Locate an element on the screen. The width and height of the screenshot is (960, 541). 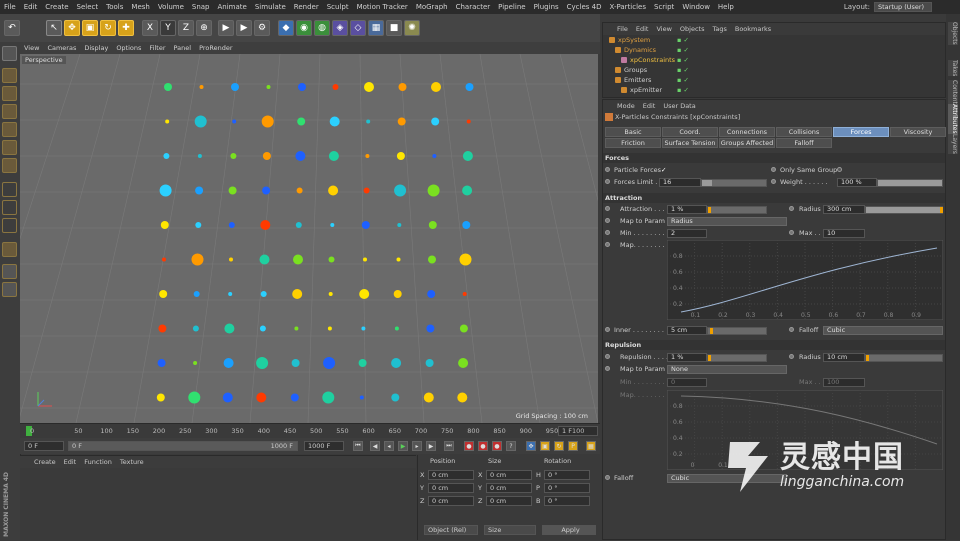
weight-field: 100 % is located at coordinates (857, 182).